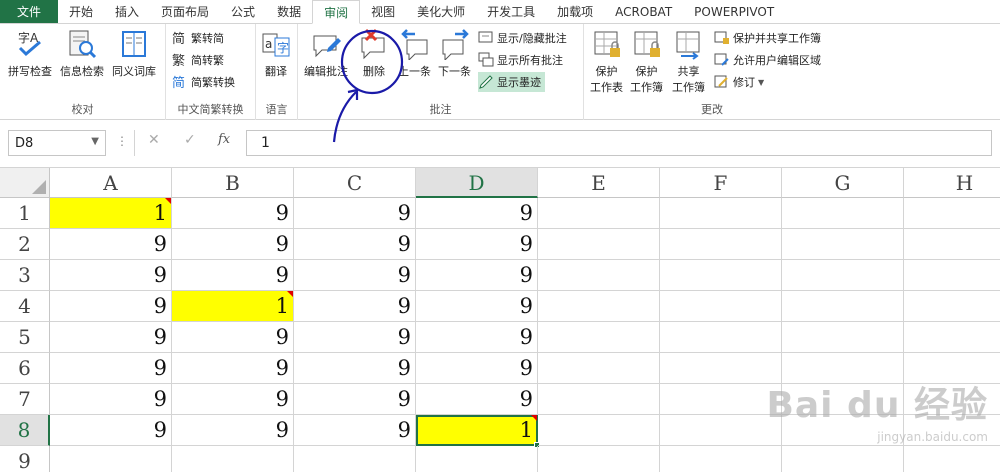 This screenshot has width=1000, height=472. Describe the element at coordinates (599, 337) in the screenshot. I see `cell-e5` at that location.